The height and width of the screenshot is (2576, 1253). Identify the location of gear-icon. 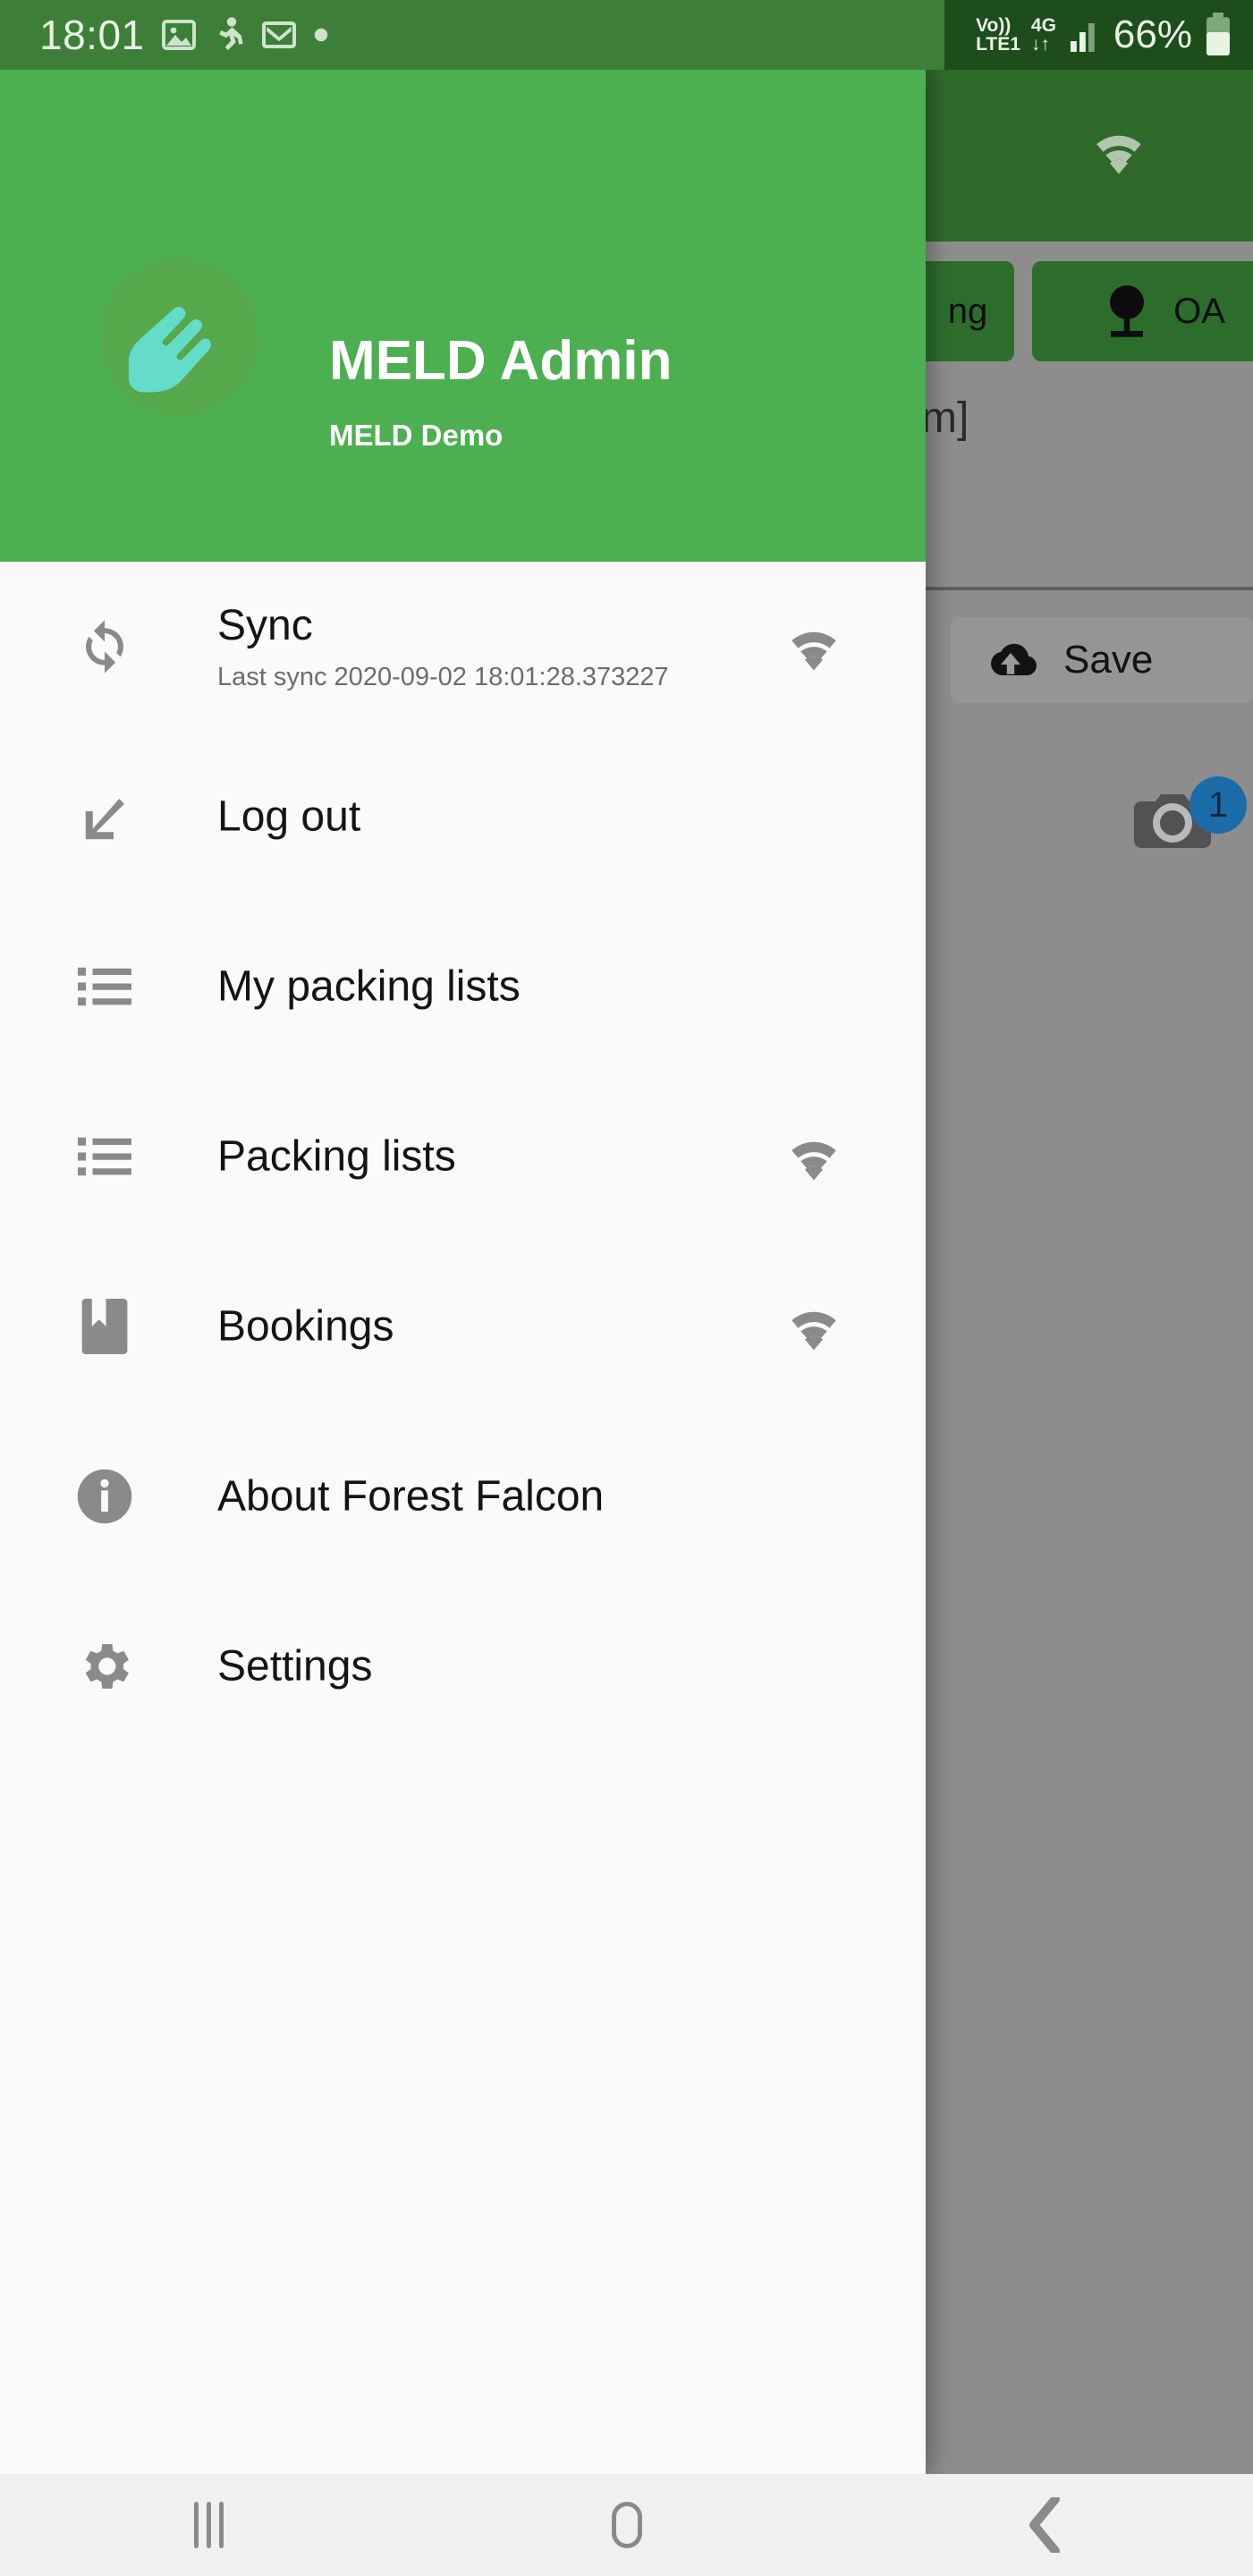
(105, 1666).